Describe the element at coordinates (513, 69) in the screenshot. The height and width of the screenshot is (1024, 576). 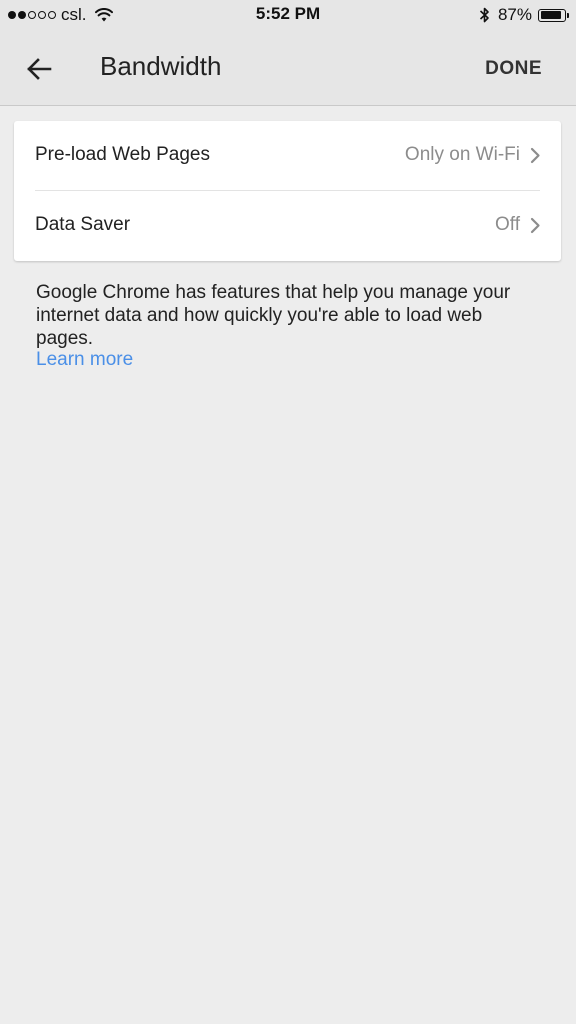
I see `done-button: DONE` at that location.